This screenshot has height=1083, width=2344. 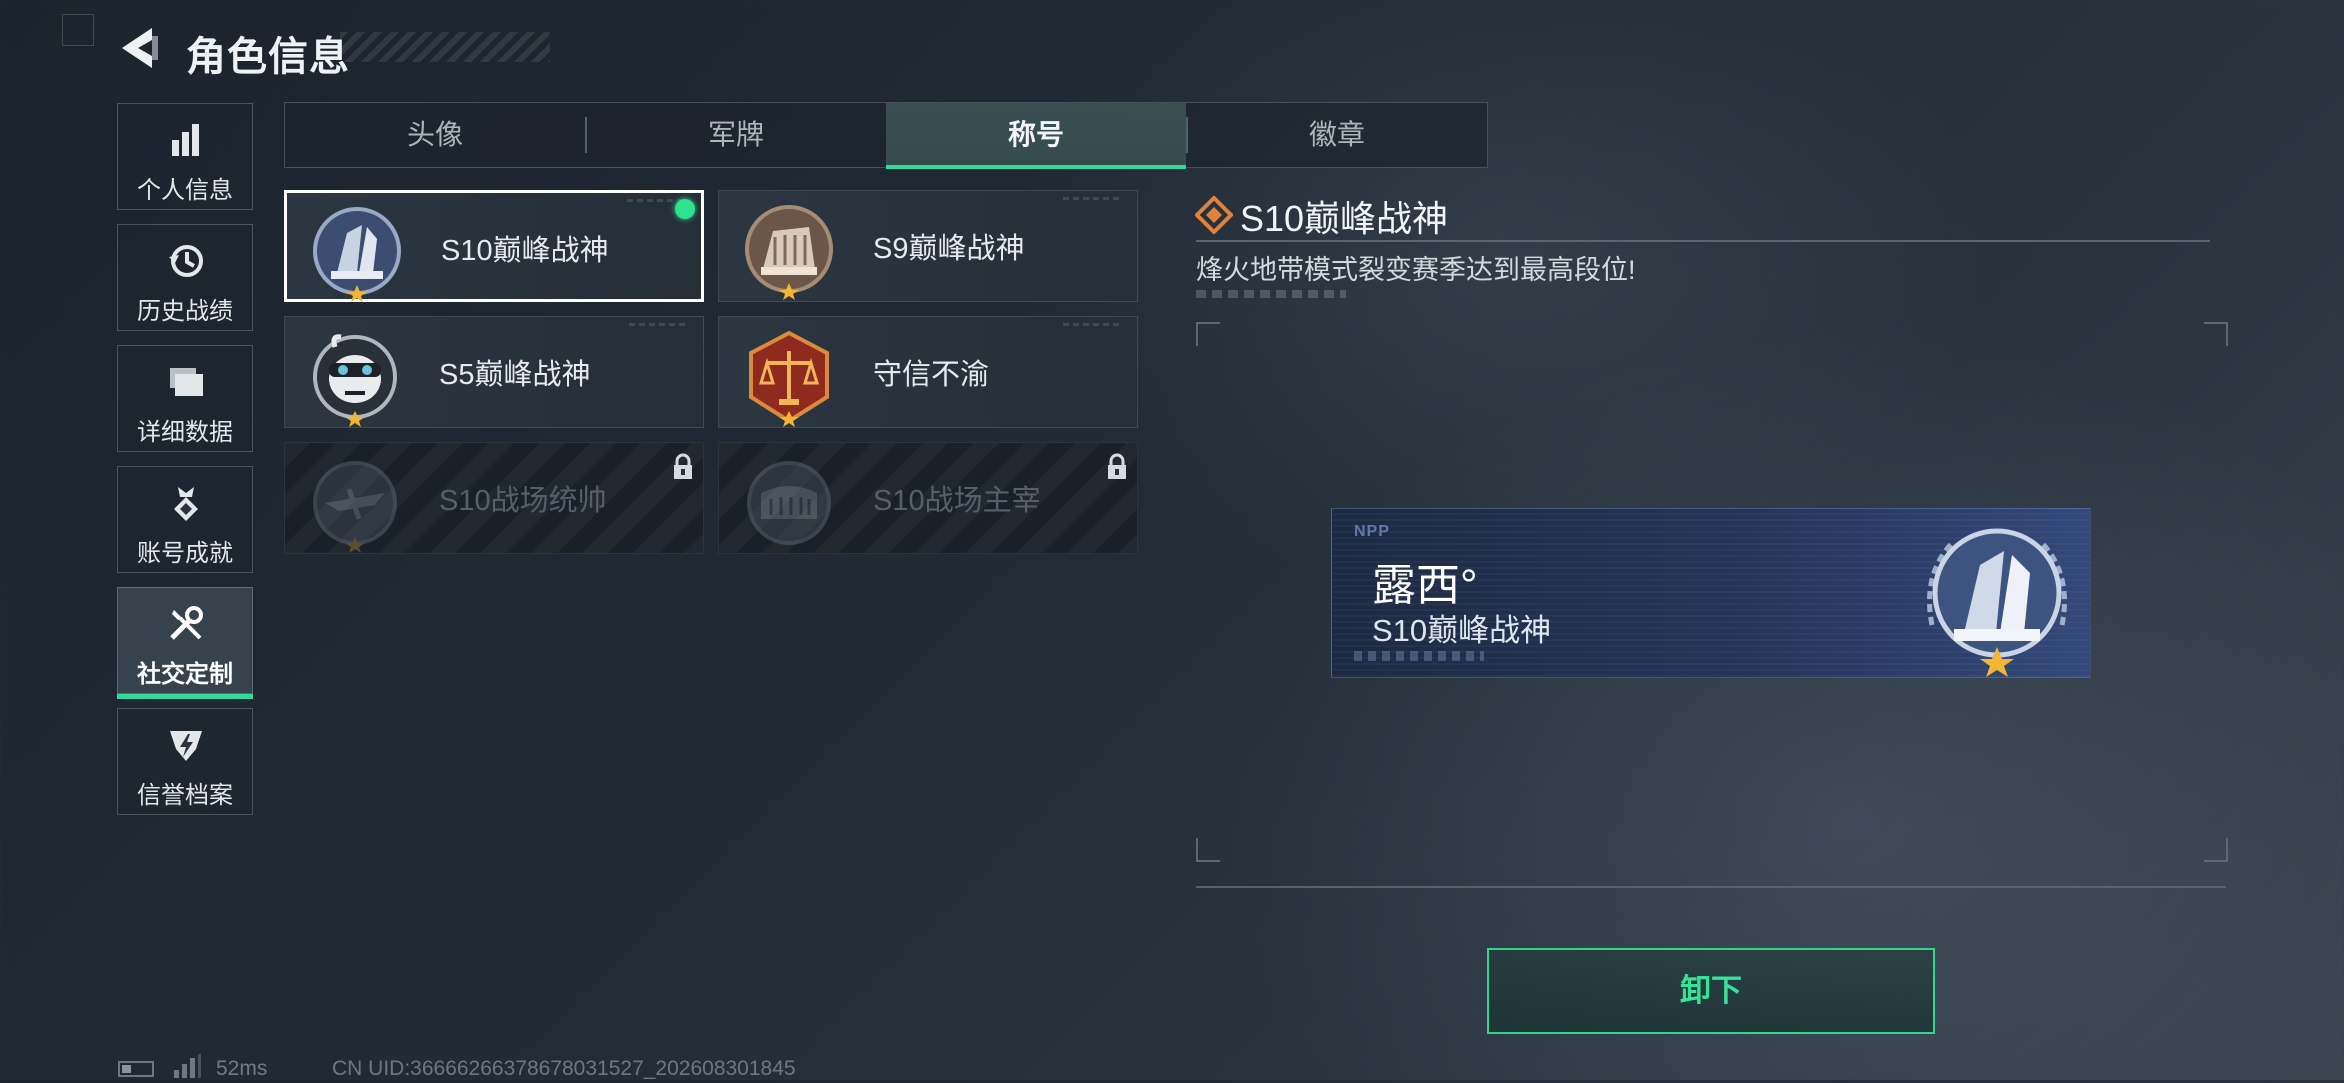 I want to click on colosseum-medal-icon, so click(x=789, y=503).